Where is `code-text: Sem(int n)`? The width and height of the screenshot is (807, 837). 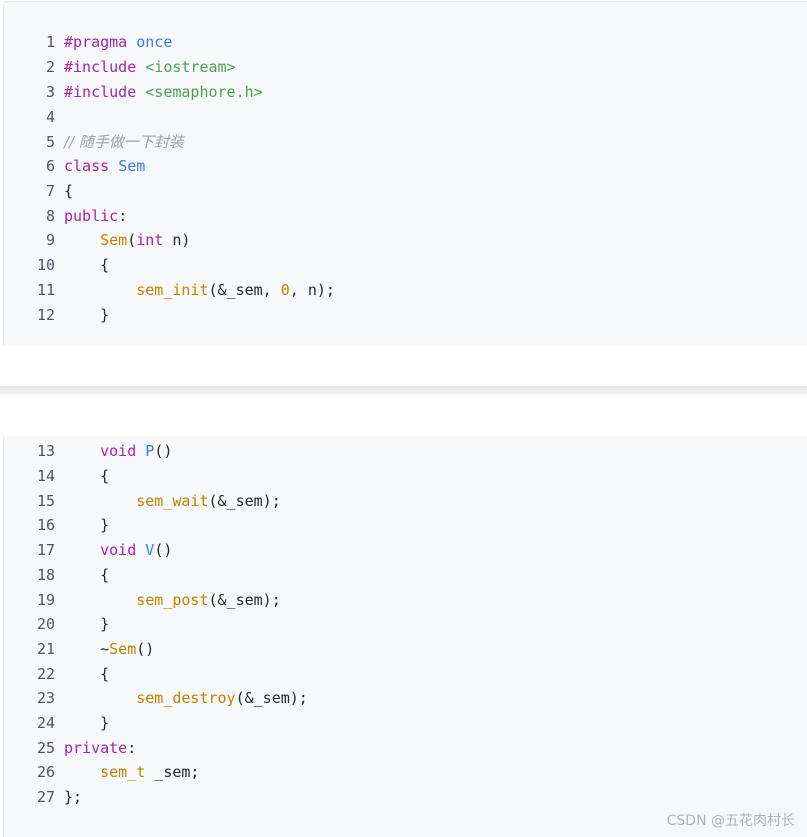
code-text: Sem(int n) is located at coordinates (127, 240).